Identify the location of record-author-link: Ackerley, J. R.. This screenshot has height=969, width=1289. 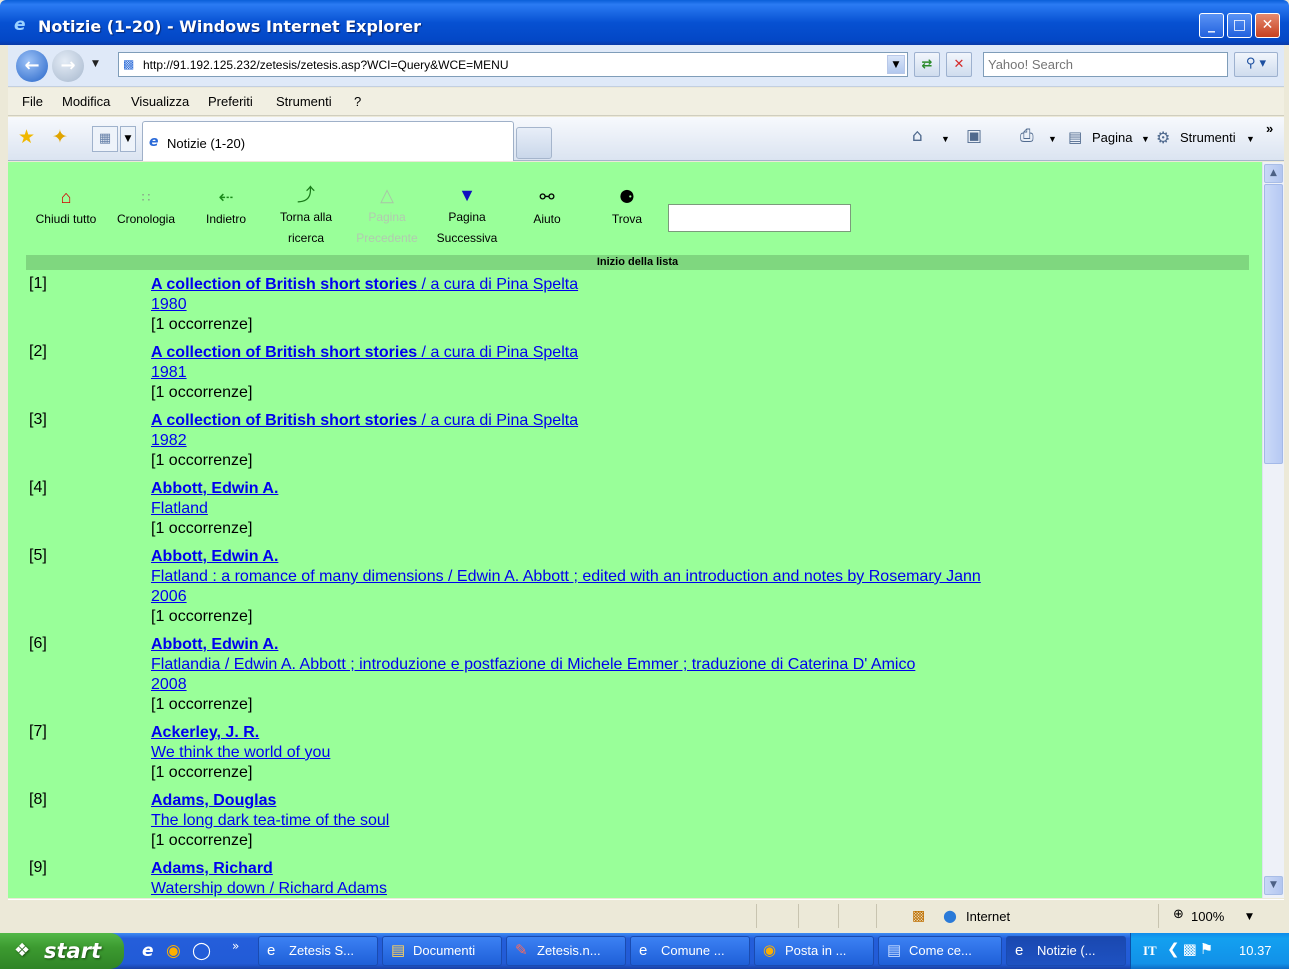
(240, 733).